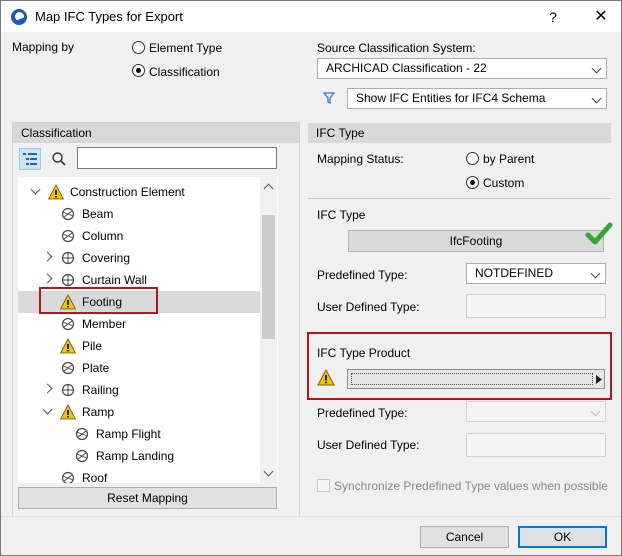  Describe the element at coordinates (156, 133) in the screenshot. I see `classification-header: Classification` at that location.